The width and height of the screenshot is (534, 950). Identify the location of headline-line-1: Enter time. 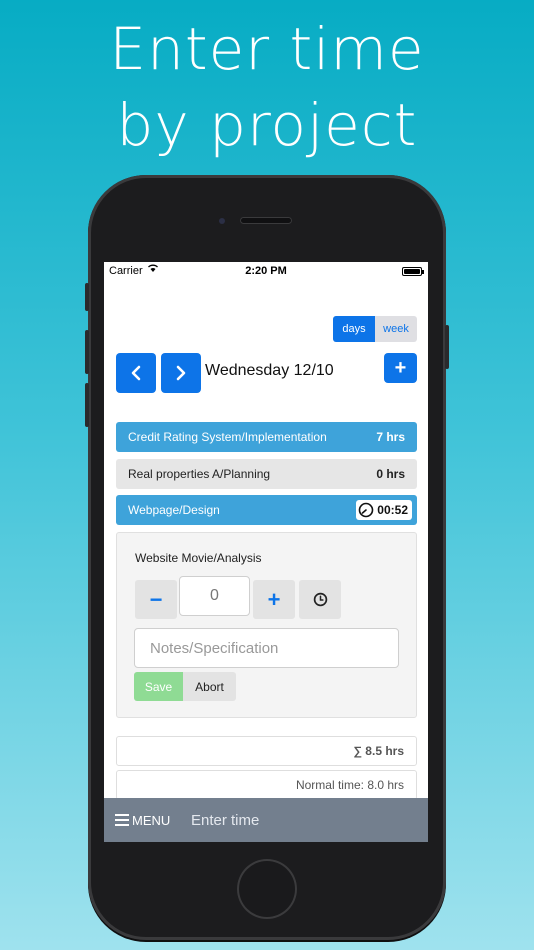
(267, 49).